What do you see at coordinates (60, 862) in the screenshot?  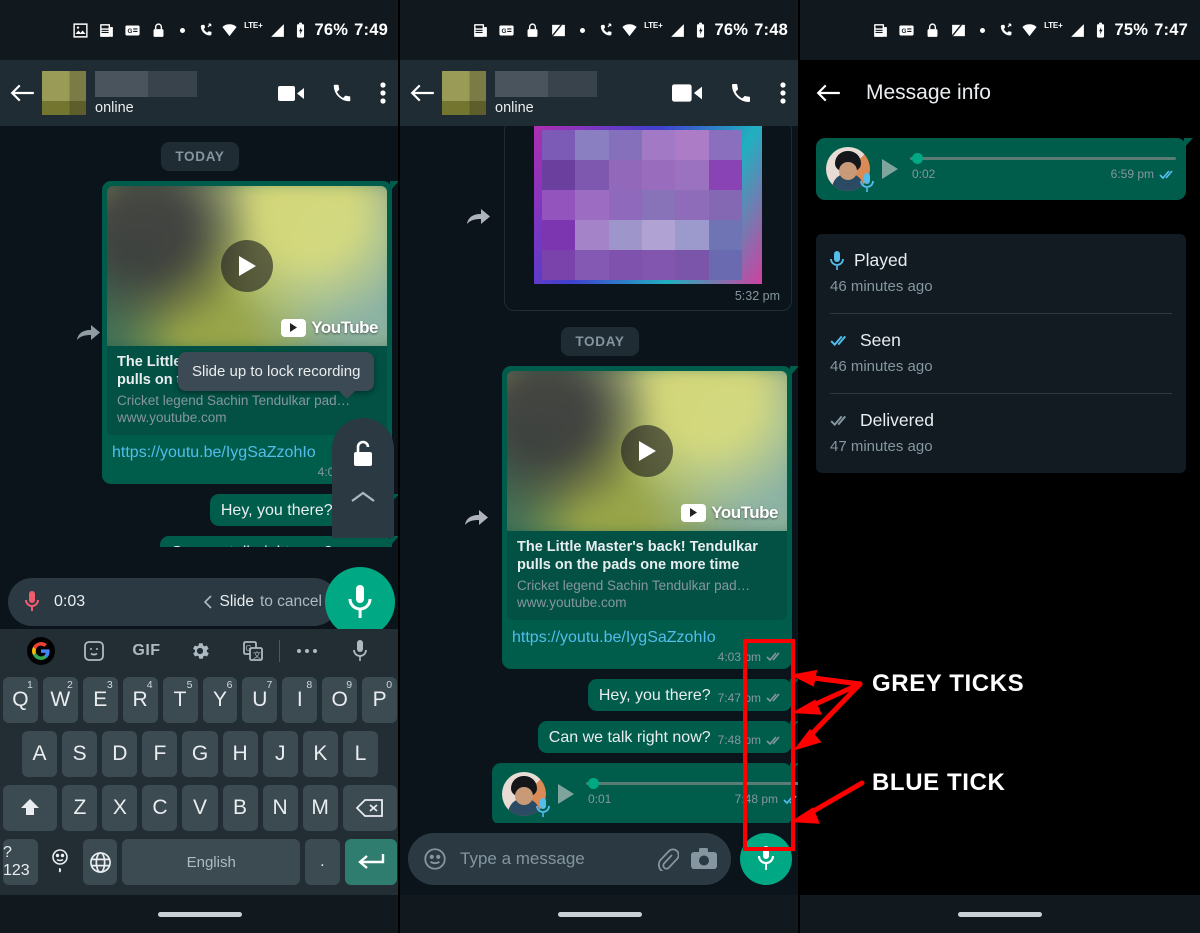 I see `emoji-comma-key` at bounding box center [60, 862].